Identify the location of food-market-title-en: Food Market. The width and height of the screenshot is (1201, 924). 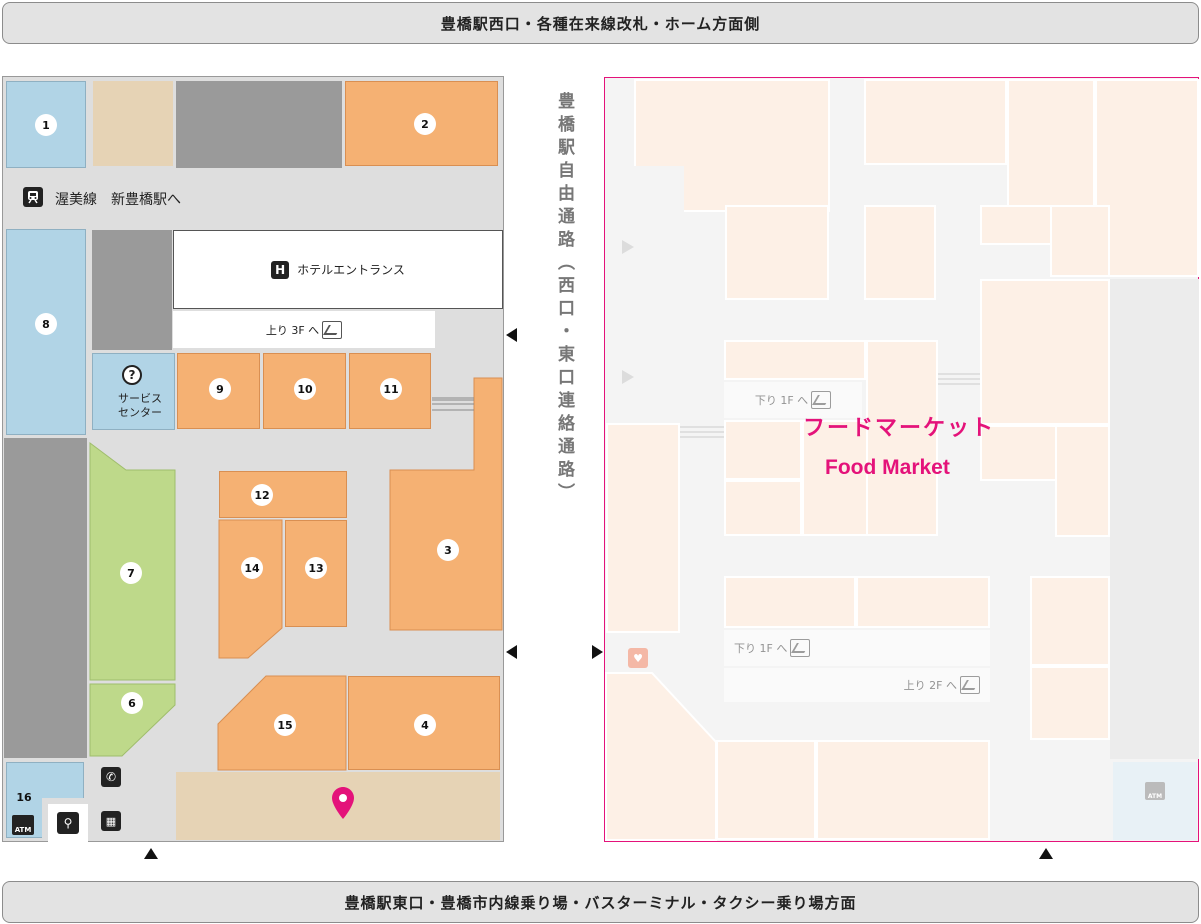
(887, 467).